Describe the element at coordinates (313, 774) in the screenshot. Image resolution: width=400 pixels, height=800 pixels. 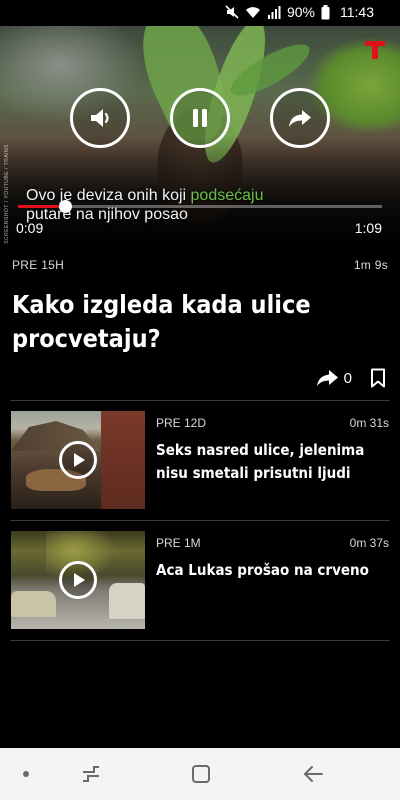
I see `back-icon` at that location.